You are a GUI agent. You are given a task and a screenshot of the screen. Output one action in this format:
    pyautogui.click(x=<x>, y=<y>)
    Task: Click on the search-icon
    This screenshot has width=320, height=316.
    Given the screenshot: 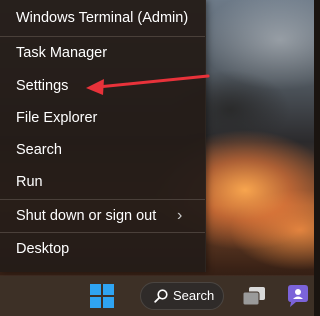 What is the action you would take?
    pyautogui.click(x=161, y=296)
    